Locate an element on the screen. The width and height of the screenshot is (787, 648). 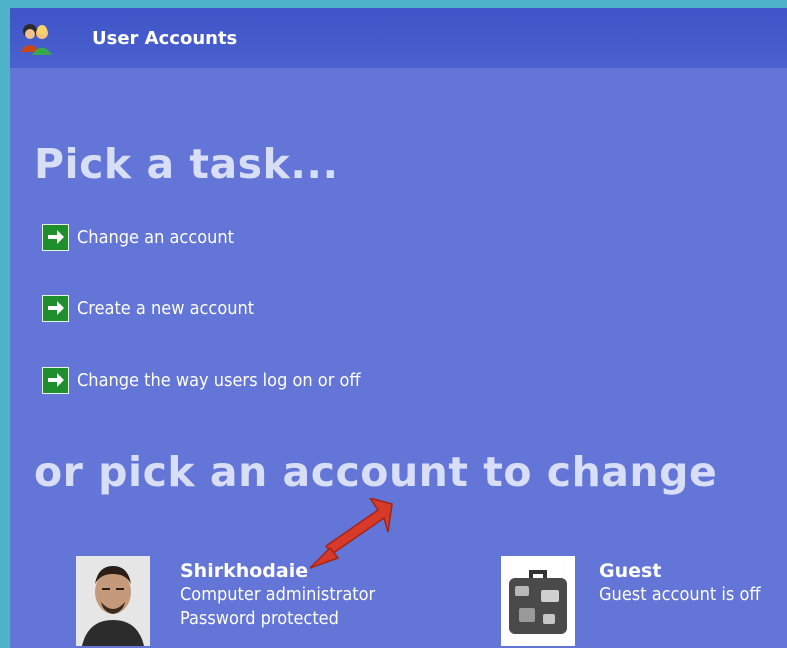
account-password-status: Password protected is located at coordinates (259, 618).